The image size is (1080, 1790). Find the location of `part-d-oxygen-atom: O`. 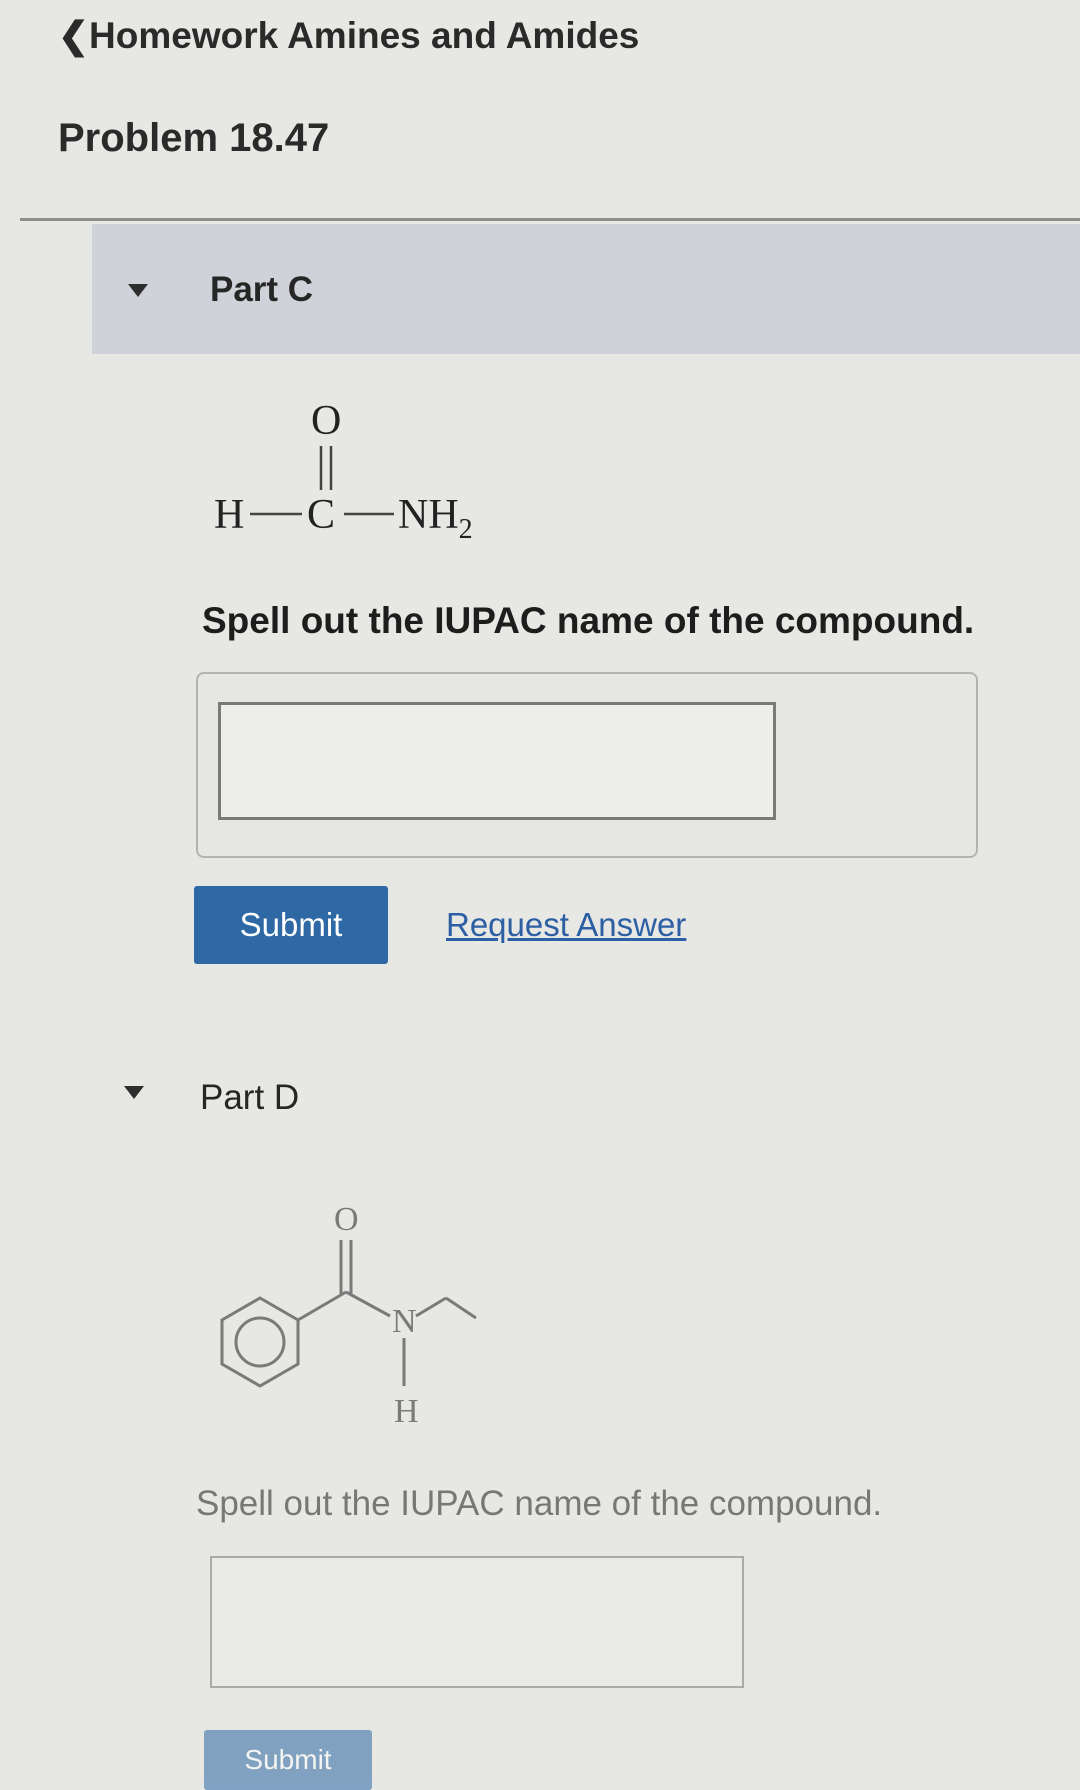

part-d-oxygen-atom: O is located at coordinates (346, 1219).